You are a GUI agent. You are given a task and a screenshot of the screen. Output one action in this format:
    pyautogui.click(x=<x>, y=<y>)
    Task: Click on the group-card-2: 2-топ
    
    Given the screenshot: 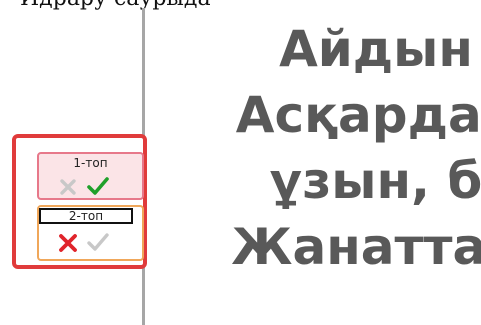 What is the action you would take?
    pyautogui.click(x=90, y=233)
    